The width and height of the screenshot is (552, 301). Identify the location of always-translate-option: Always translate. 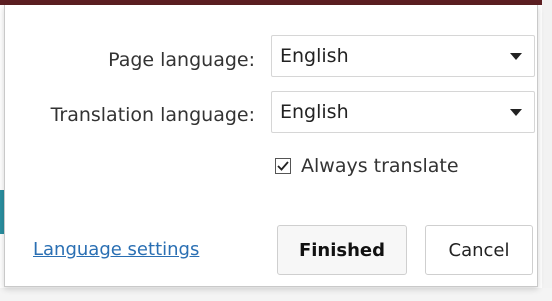
(367, 166).